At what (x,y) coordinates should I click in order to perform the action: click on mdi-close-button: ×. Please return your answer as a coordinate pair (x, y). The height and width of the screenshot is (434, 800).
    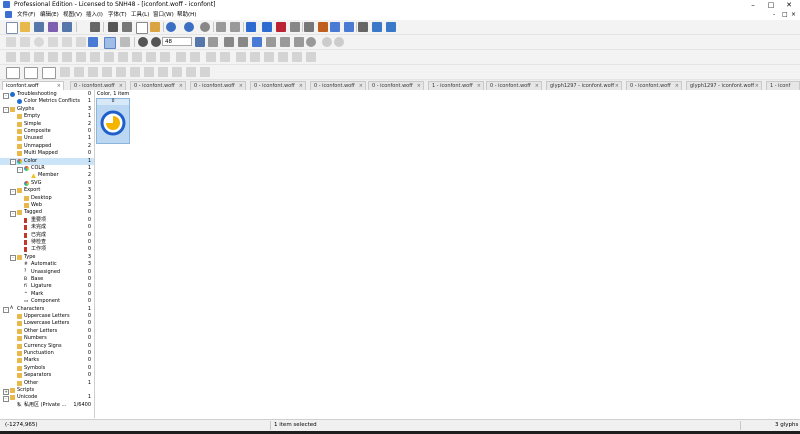
    Looking at the image, I should click on (793, 15).